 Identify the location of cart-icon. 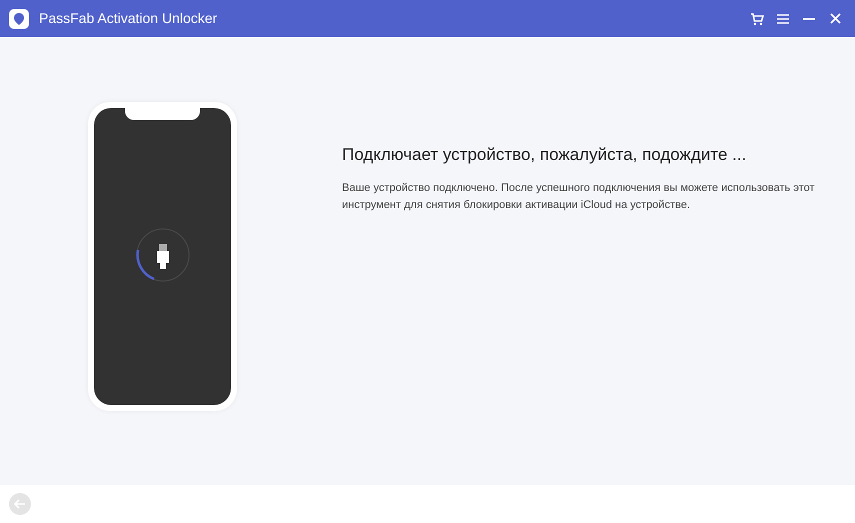
(757, 19).